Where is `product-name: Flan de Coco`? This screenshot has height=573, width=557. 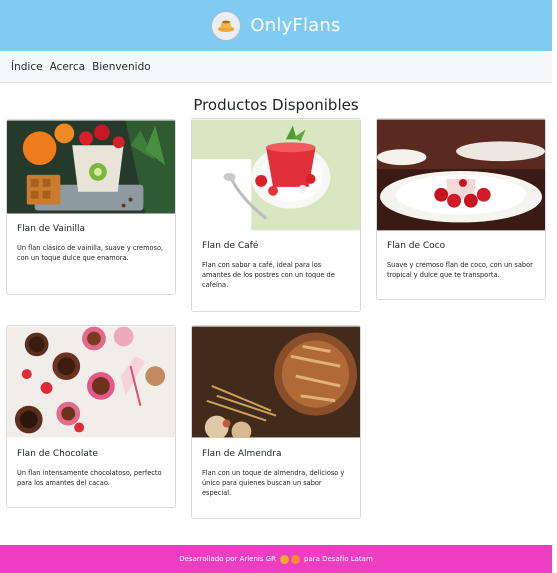 product-name: Flan de Coco is located at coordinates (416, 246).